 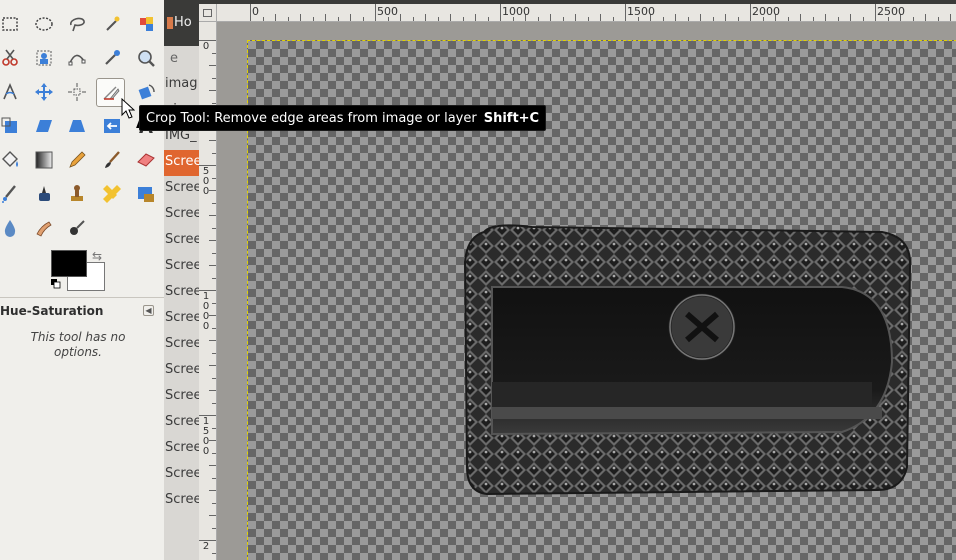 I want to click on paintbrush-icon, so click(x=112, y=159).